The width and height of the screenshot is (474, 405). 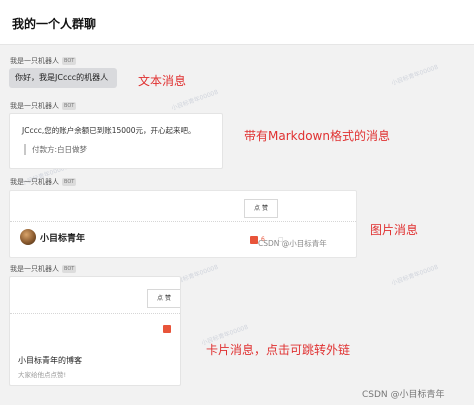 I want to click on annotation-image-message: 图片消息, so click(x=394, y=230).